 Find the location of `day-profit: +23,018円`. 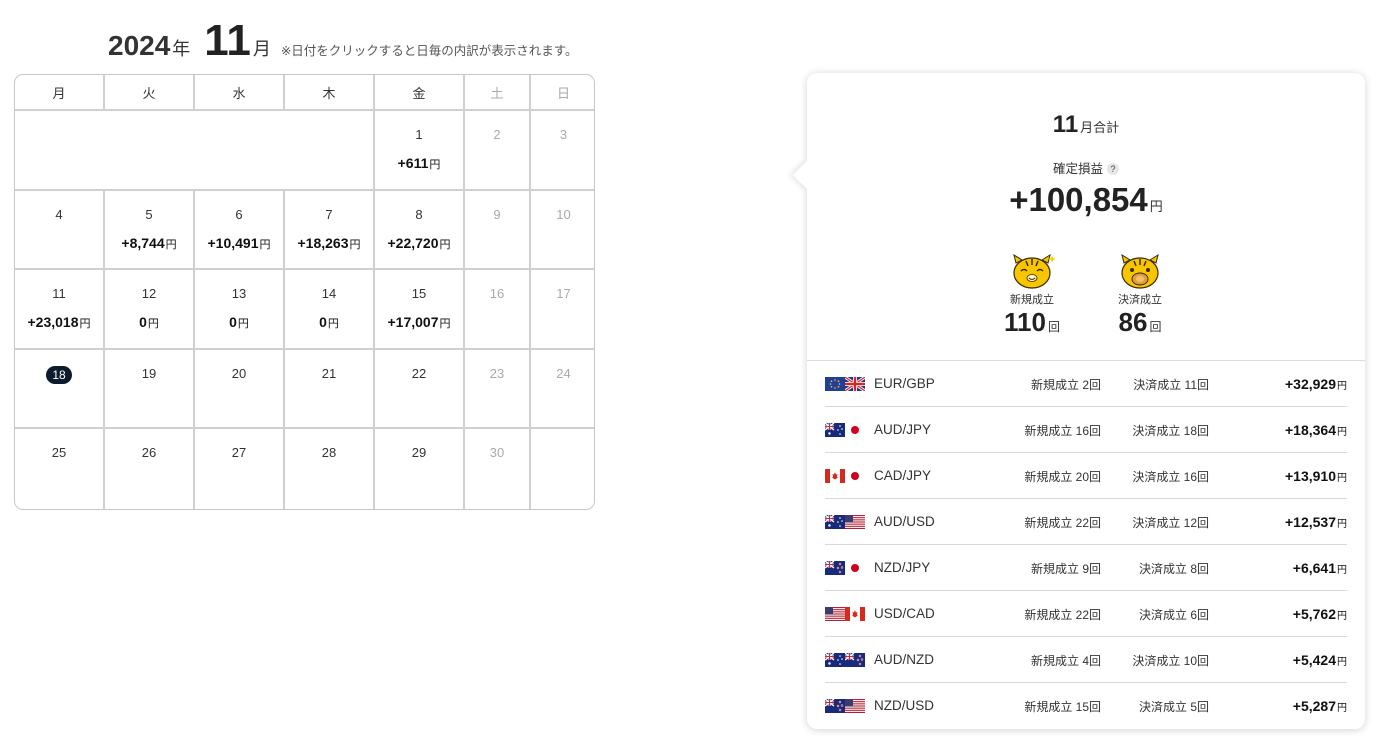

day-profit: +23,018円 is located at coordinates (59, 322).